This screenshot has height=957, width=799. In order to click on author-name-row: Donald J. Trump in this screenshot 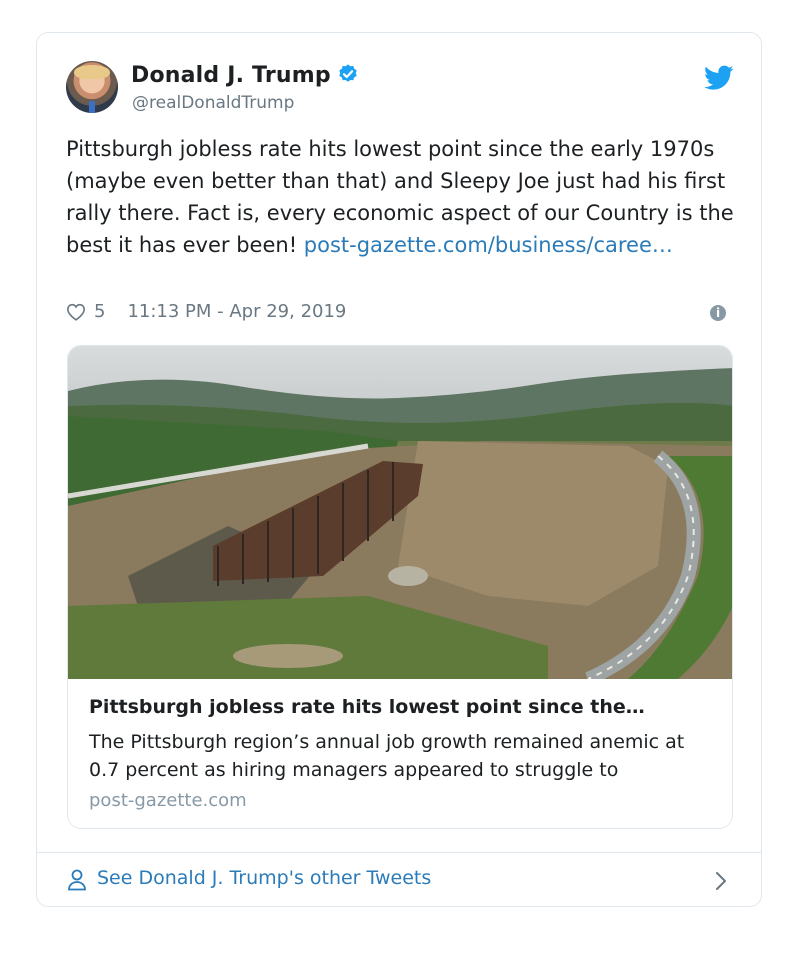, I will do `click(245, 75)`.